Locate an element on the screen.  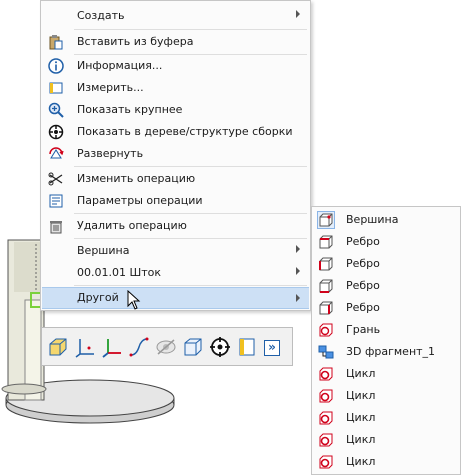
vertex-icon is located at coordinates (326, 220).